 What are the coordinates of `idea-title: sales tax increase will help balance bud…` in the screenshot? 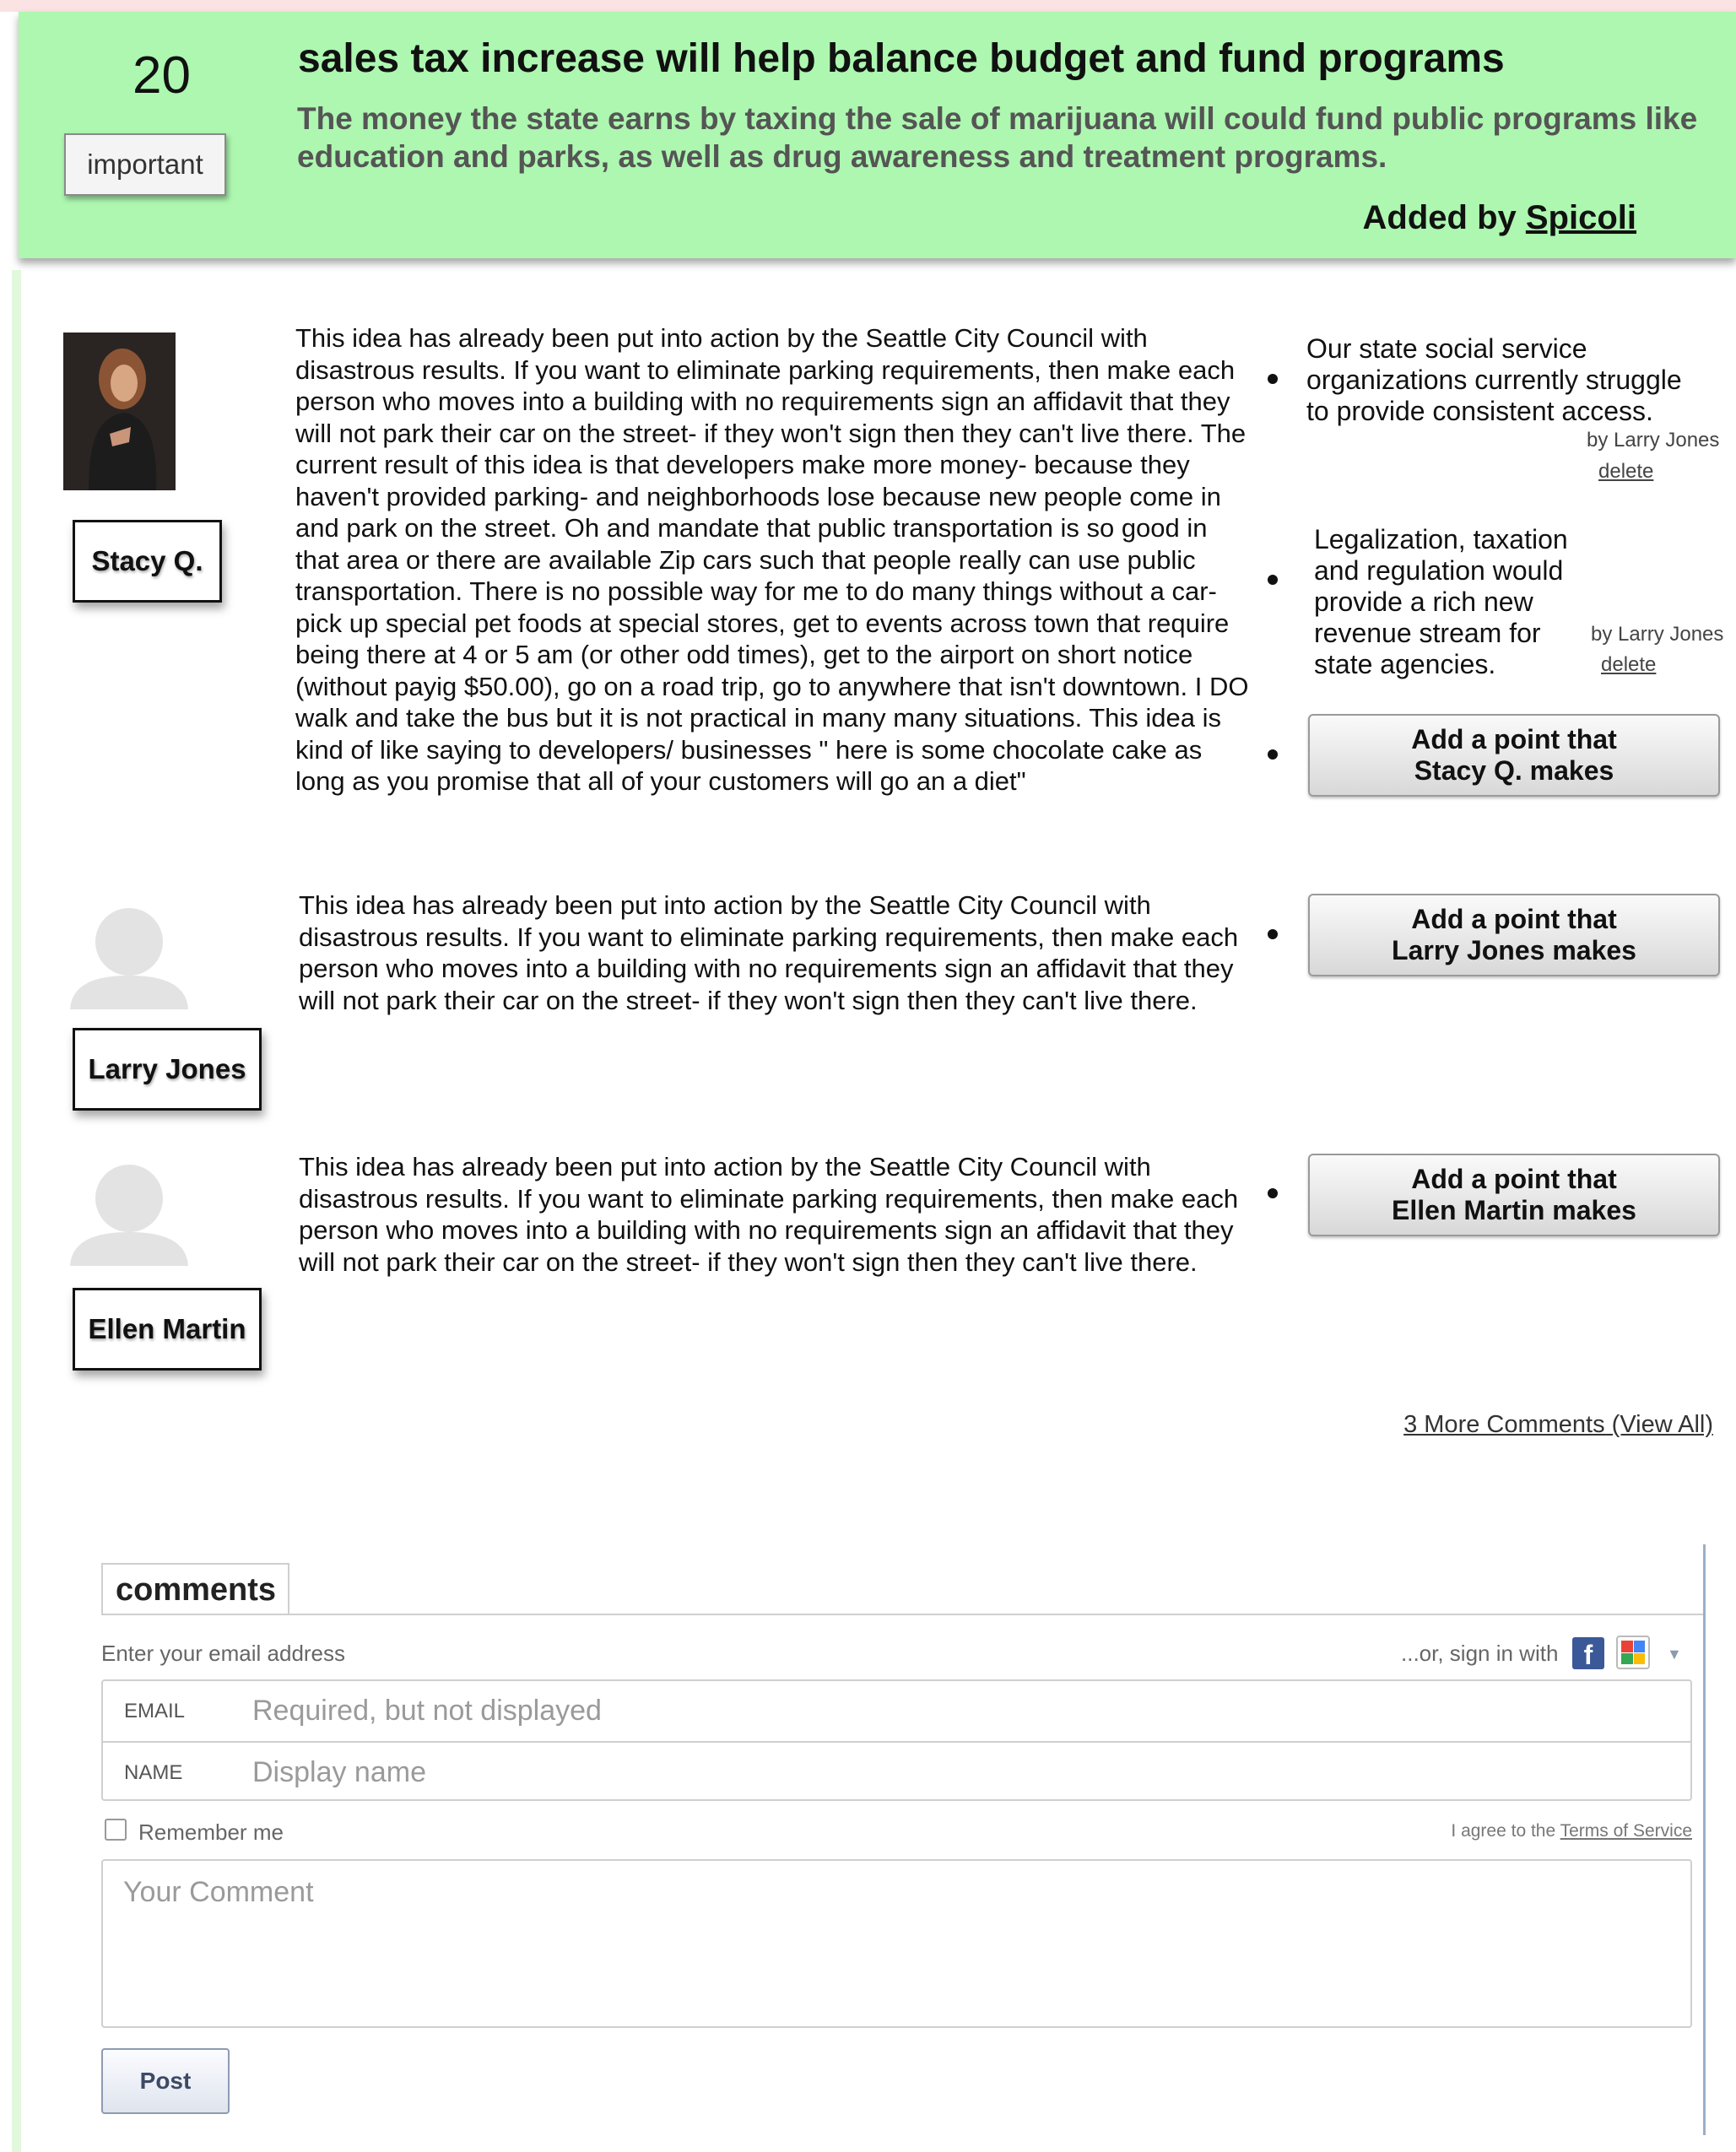 It's located at (902, 58).